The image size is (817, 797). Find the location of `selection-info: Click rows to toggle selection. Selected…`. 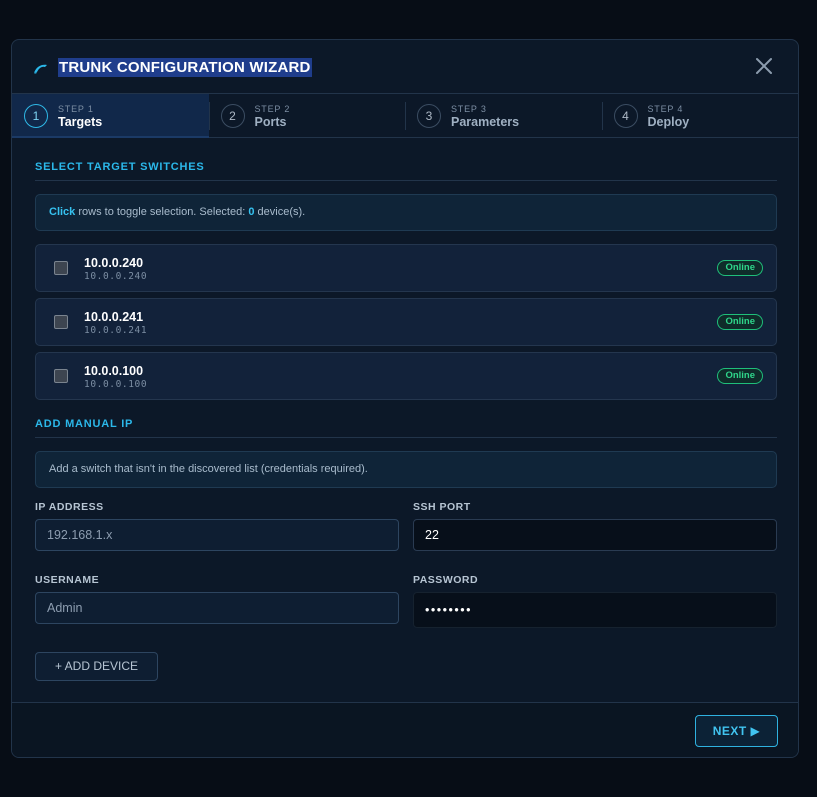

selection-info: Click rows to toggle selection. Selected… is located at coordinates (406, 212).